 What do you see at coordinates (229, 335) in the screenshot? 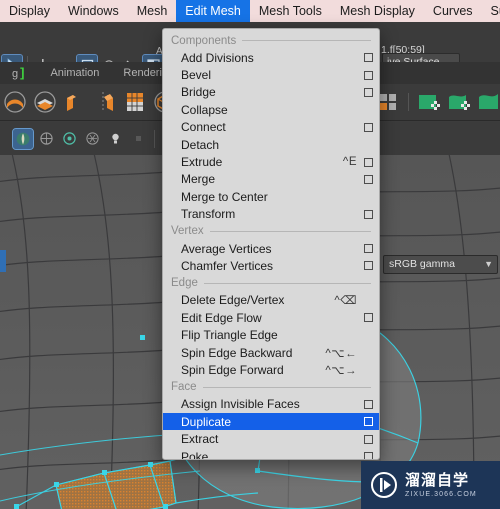
I see `menu-item-label: Flip Triangle Edge` at bounding box center [229, 335].